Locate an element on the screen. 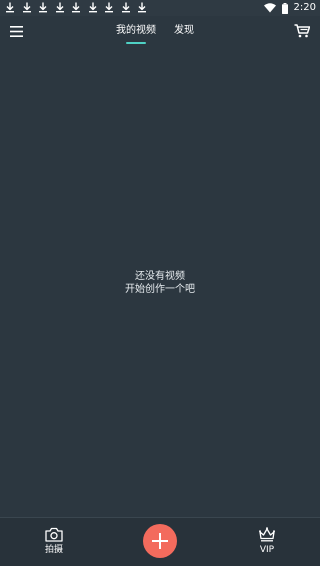 The height and width of the screenshot is (566, 320). add-button is located at coordinates (160, 541).